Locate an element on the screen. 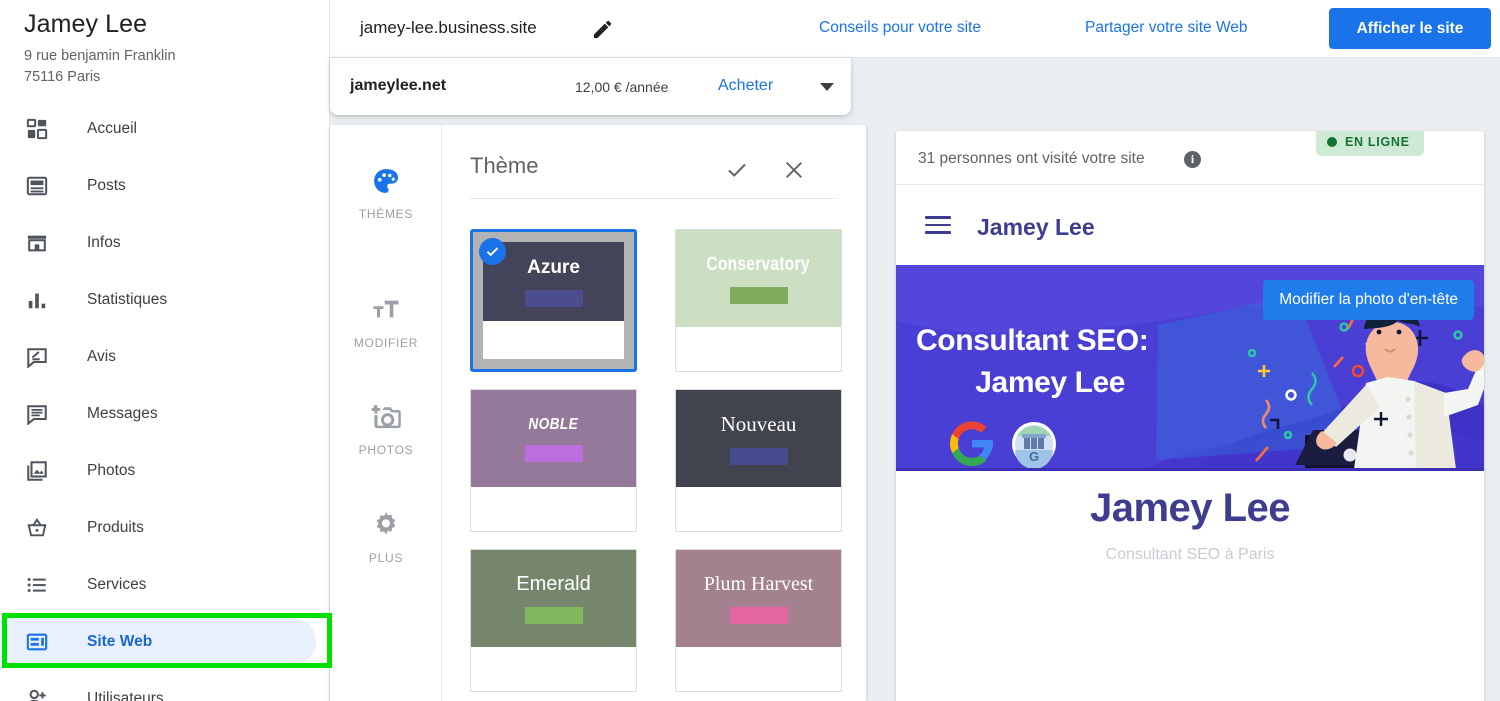  domain-price: 12,00 € /année is located at coordinates (622, 87).